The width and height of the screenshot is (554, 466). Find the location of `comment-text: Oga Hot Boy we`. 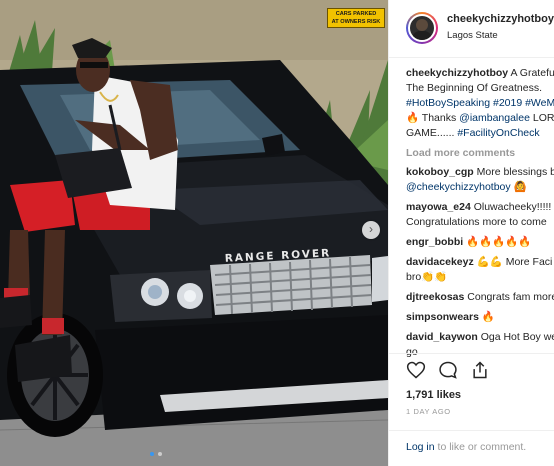

comment-text: Oga Hot Boy we is located at coordinates (515, 337).